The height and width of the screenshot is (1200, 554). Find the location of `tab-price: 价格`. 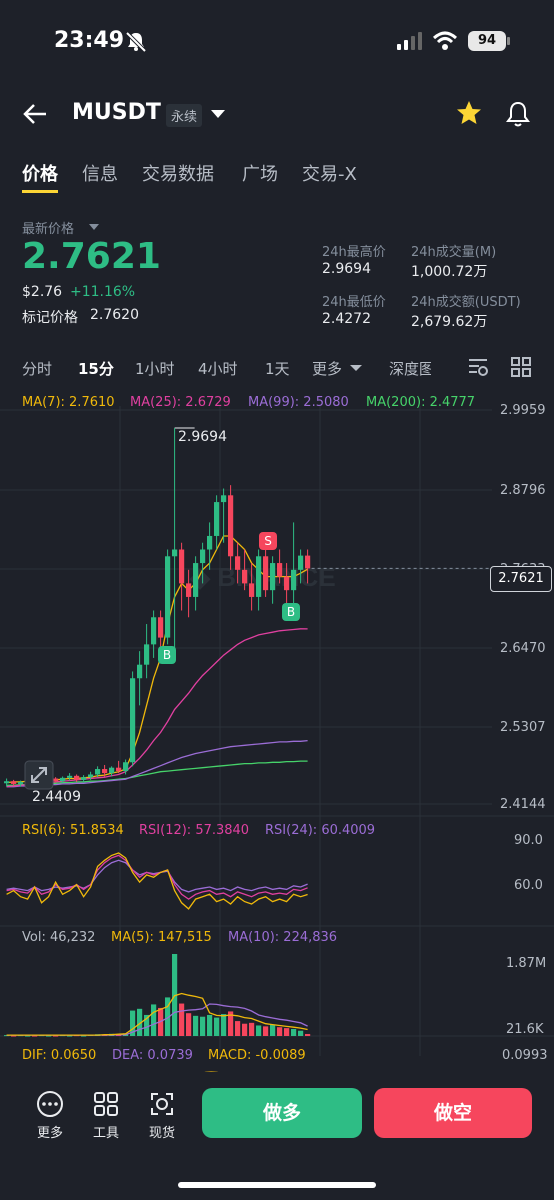

tab-price: 价格 is located at coordinates (40, 173).